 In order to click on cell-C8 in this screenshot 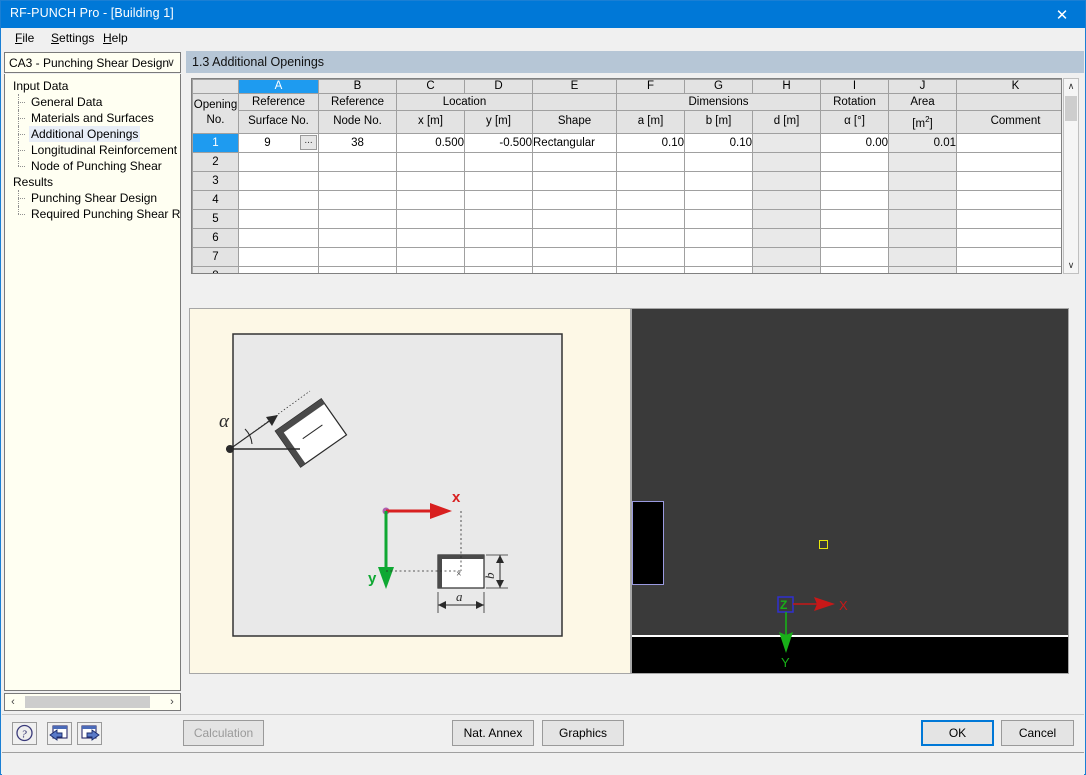, I will do `click(430, 269)`.